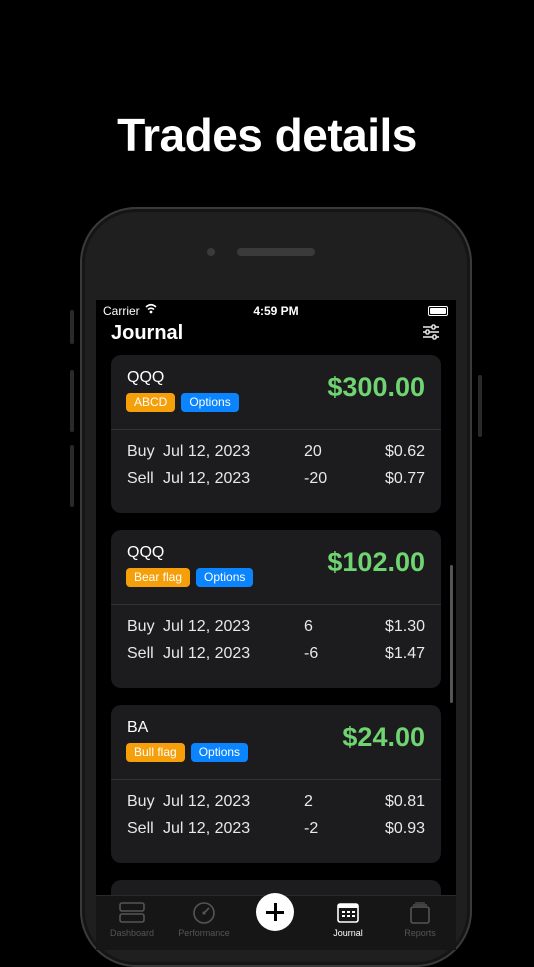 The width and height of the screenshot is (534, 967). Describe the element at coordinates (276, 453) in the screenshot. I see `trade-leg-row: Buy Jul 12, 2023 20 $0.62` at that location.